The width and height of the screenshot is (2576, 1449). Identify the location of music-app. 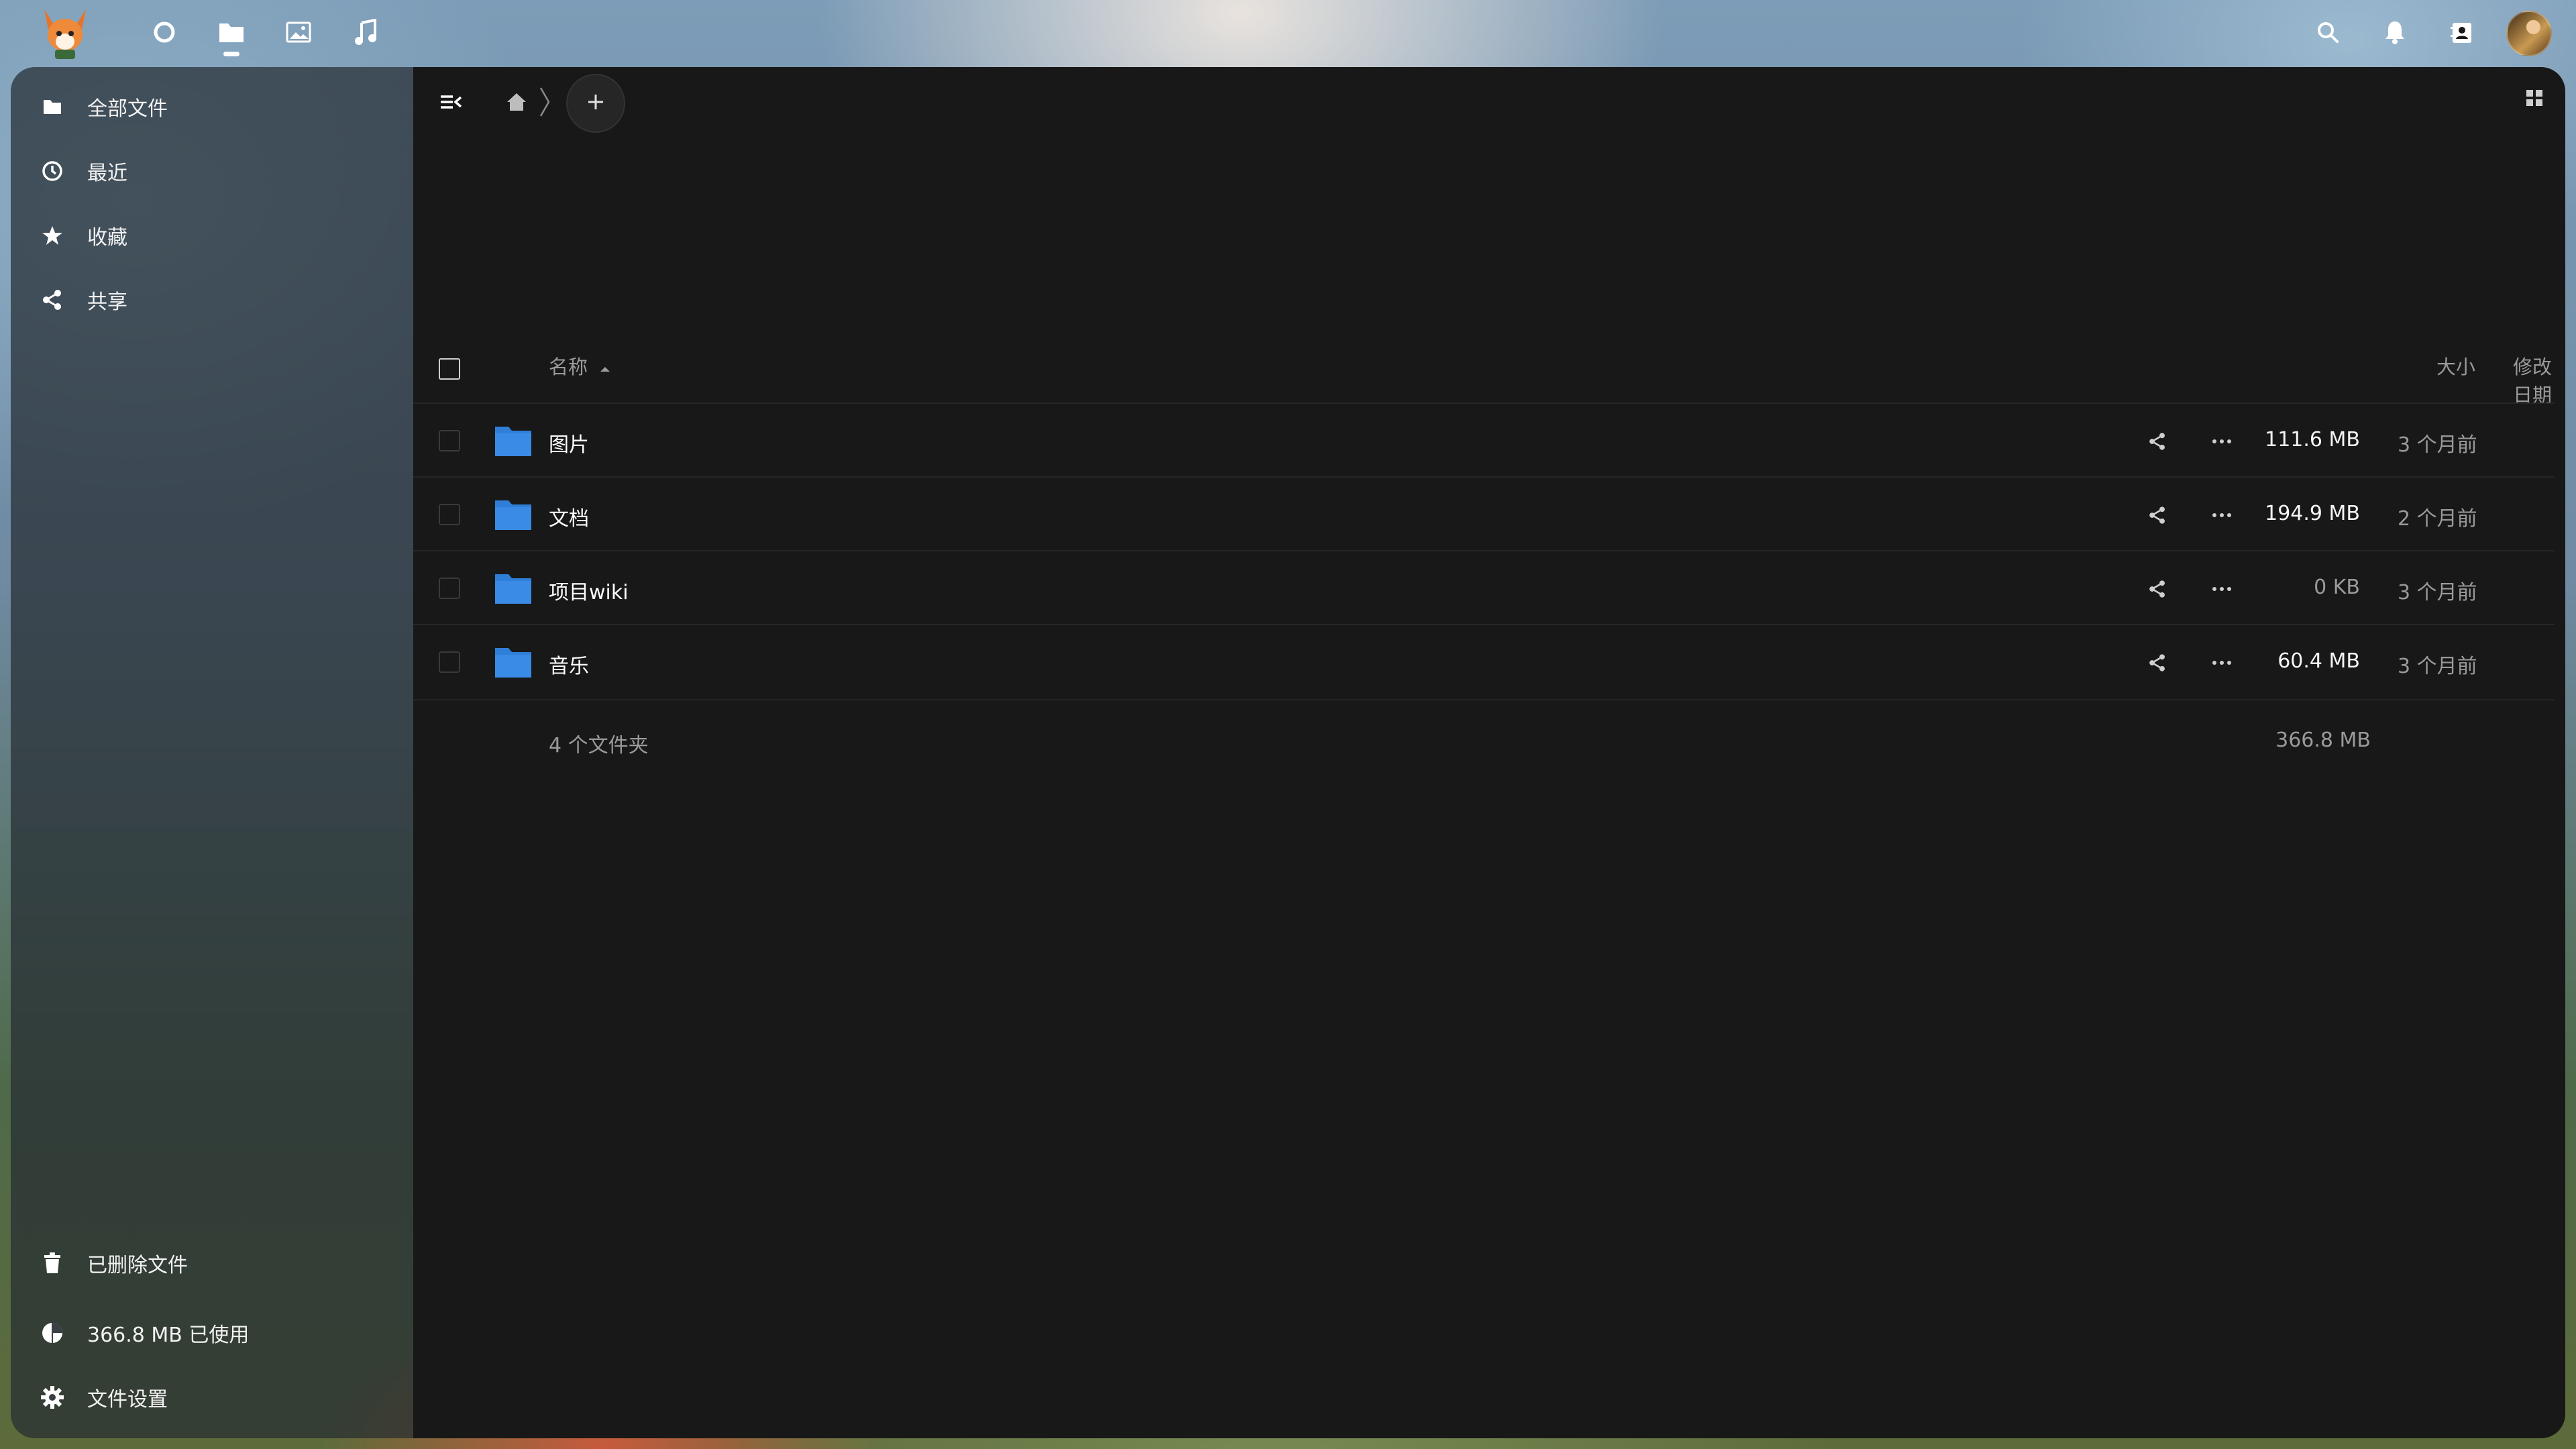
(365, 33).